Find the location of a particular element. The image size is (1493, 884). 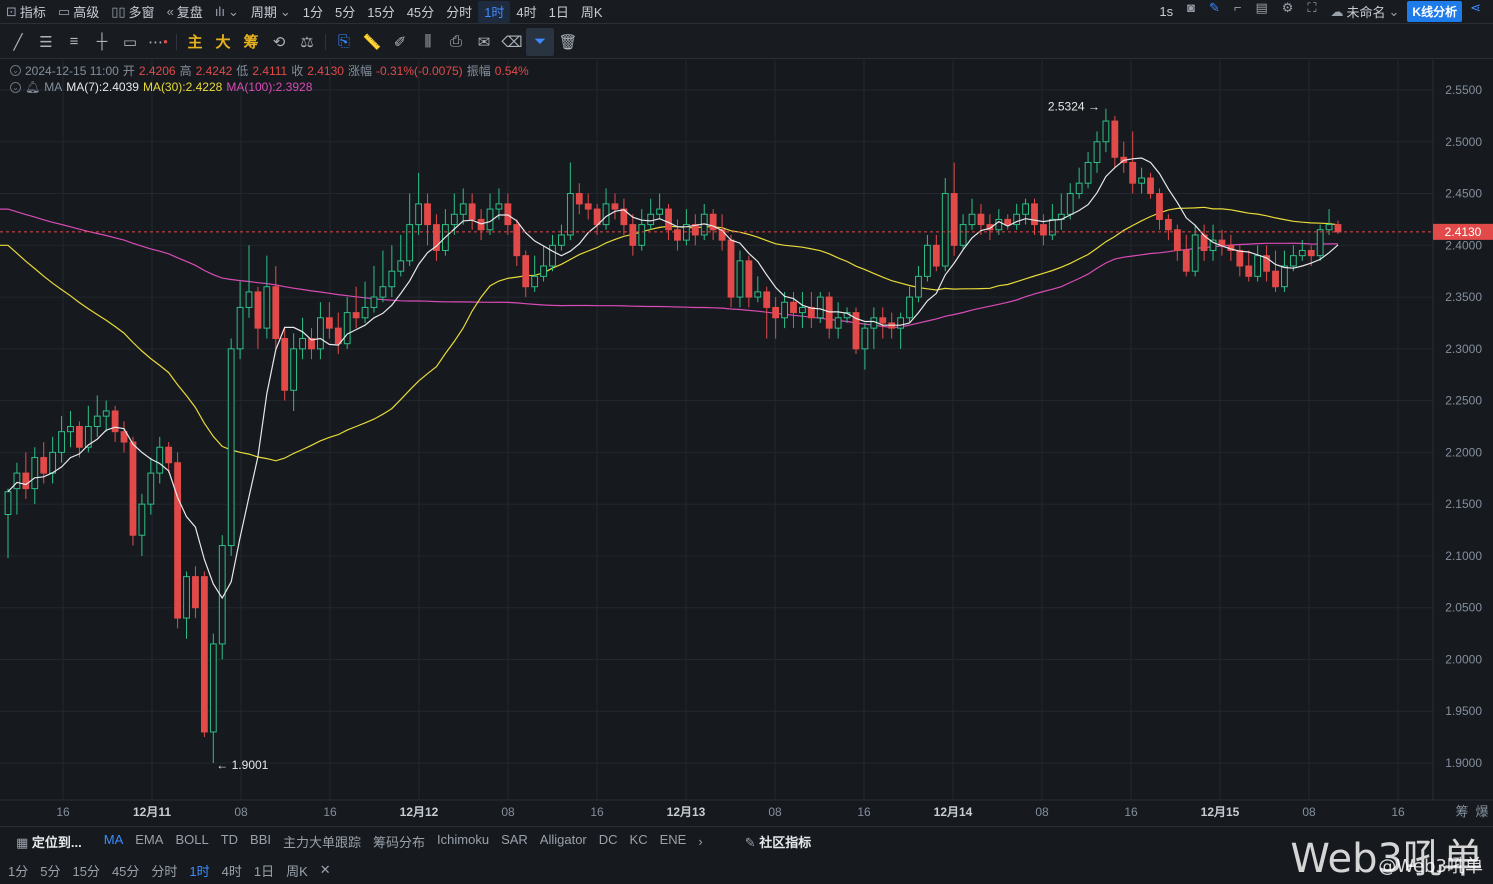

timeframe-tab-4: 分时 is located at coordinates (459, 12).